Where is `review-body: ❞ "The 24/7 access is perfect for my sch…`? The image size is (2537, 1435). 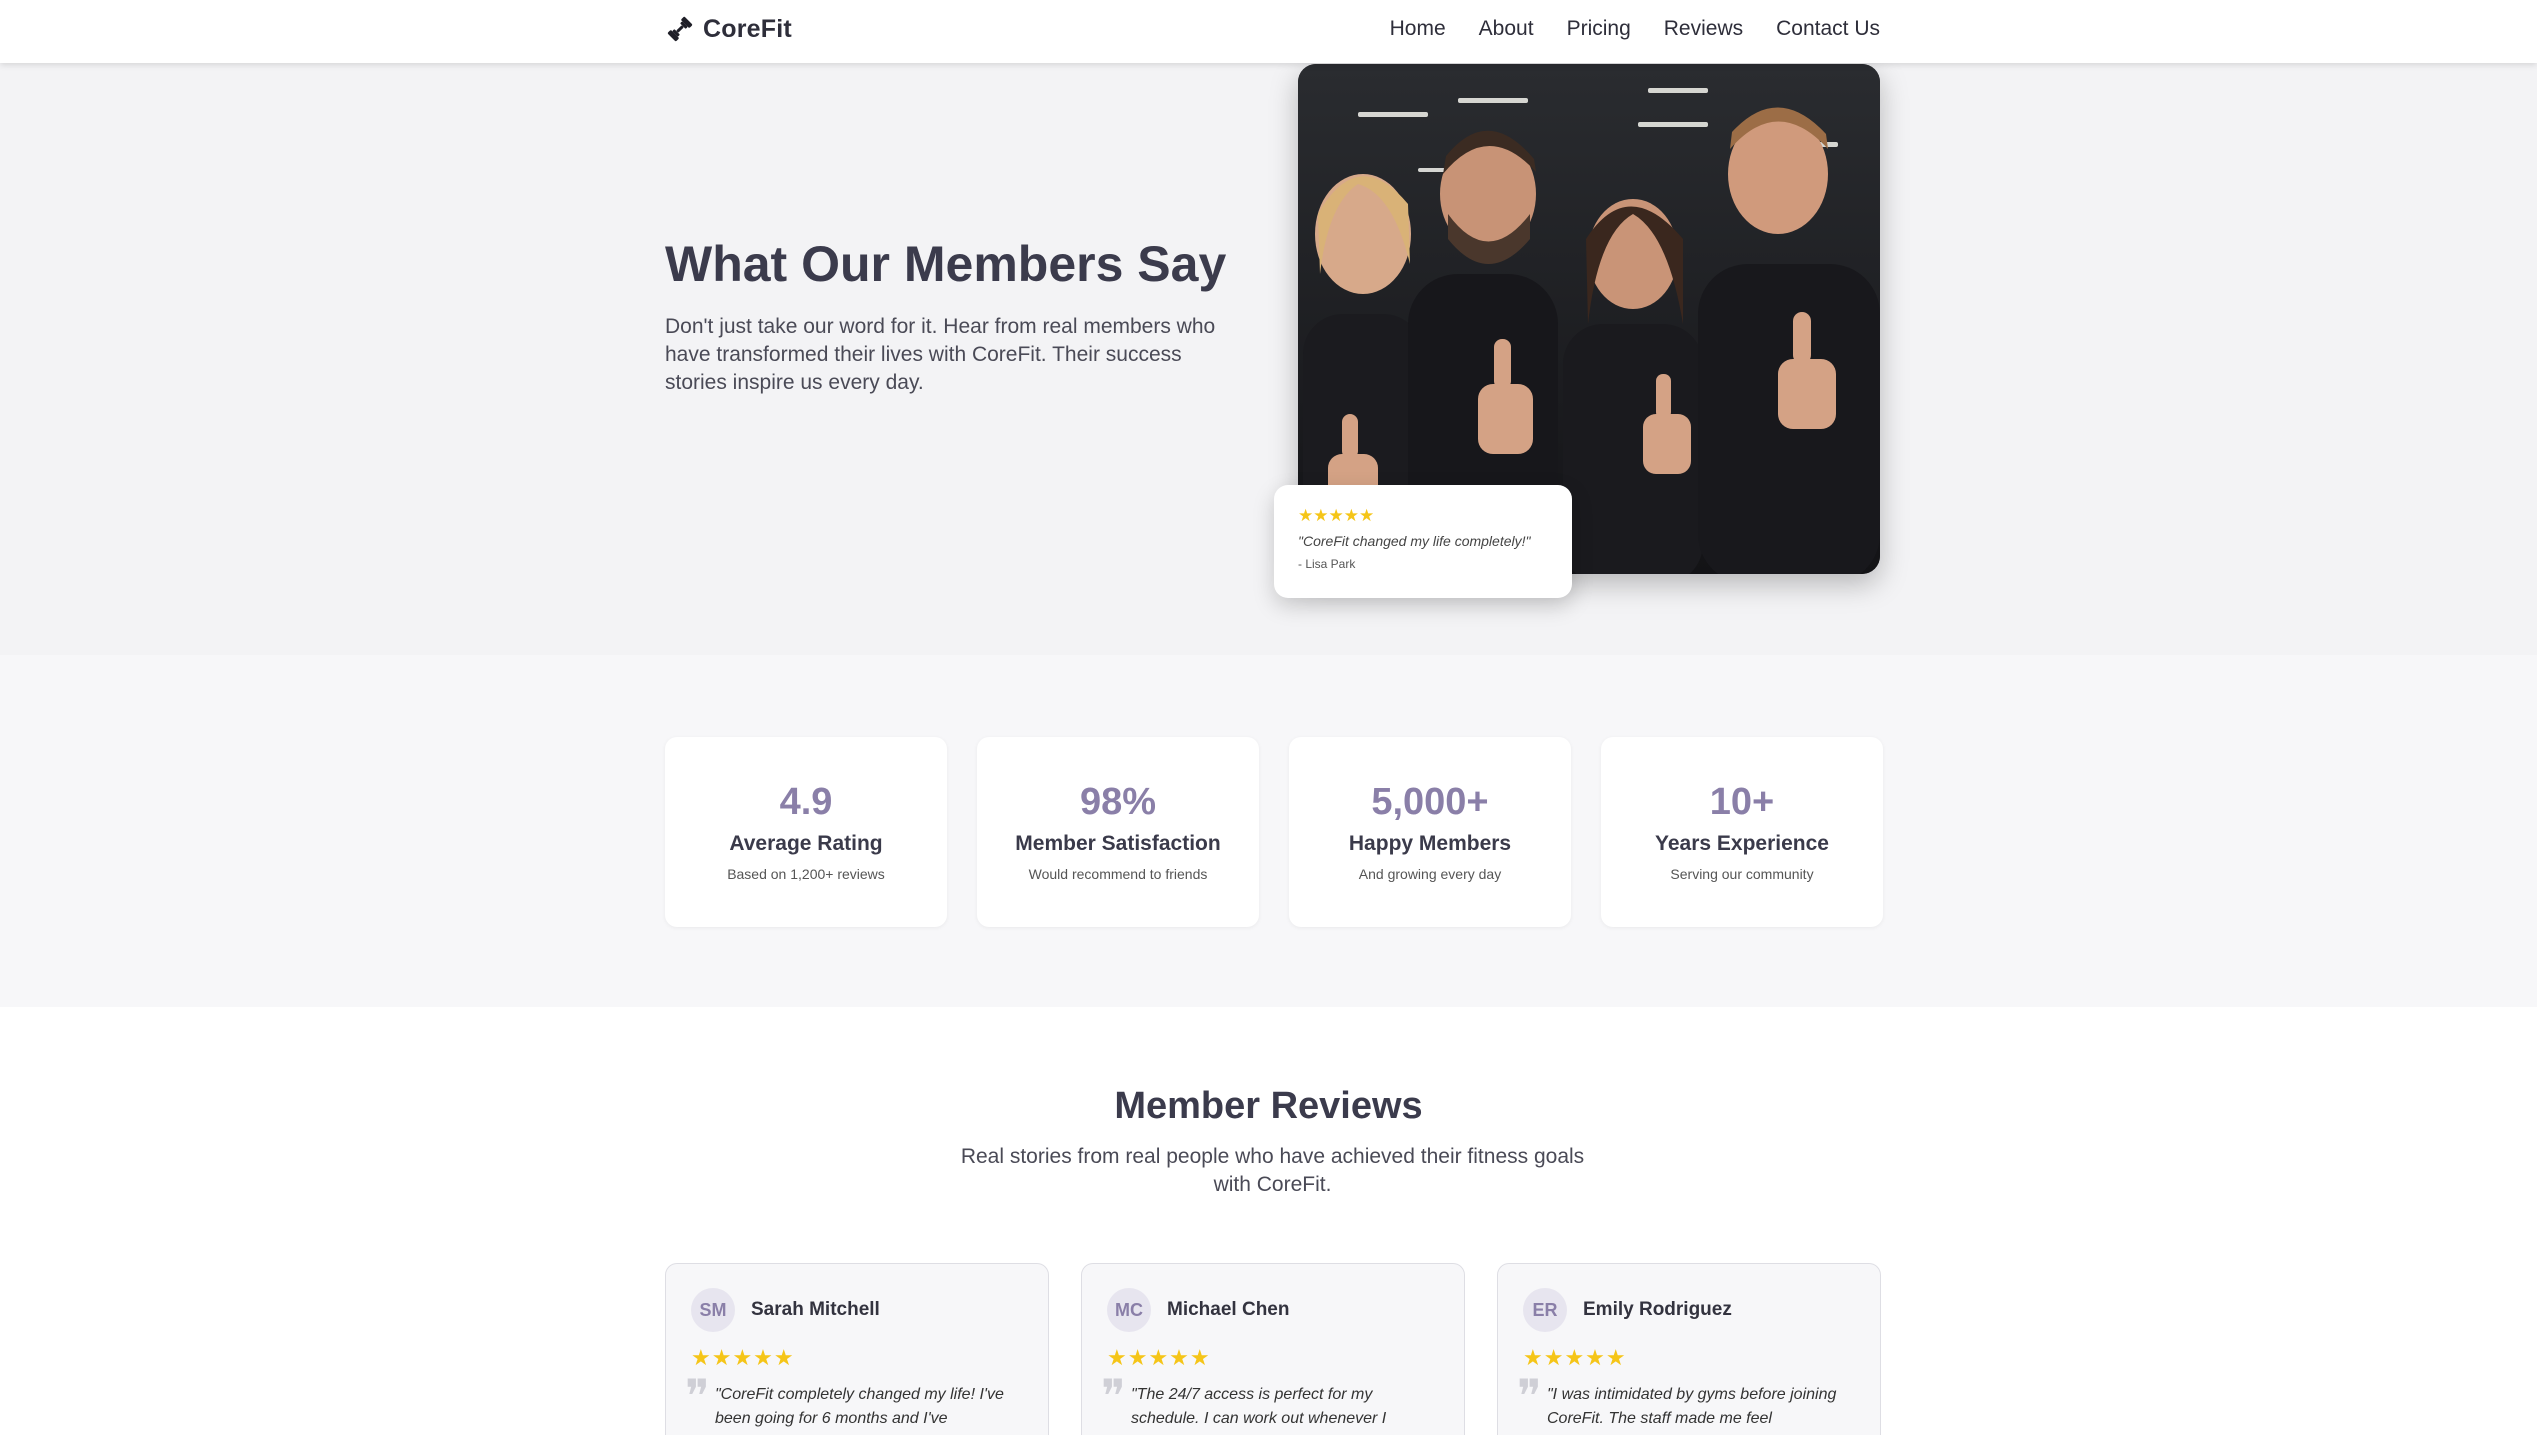
review-body: ❞ "The 24/7 access is perfect for my sch… is located at coordinates (1270, 1402).